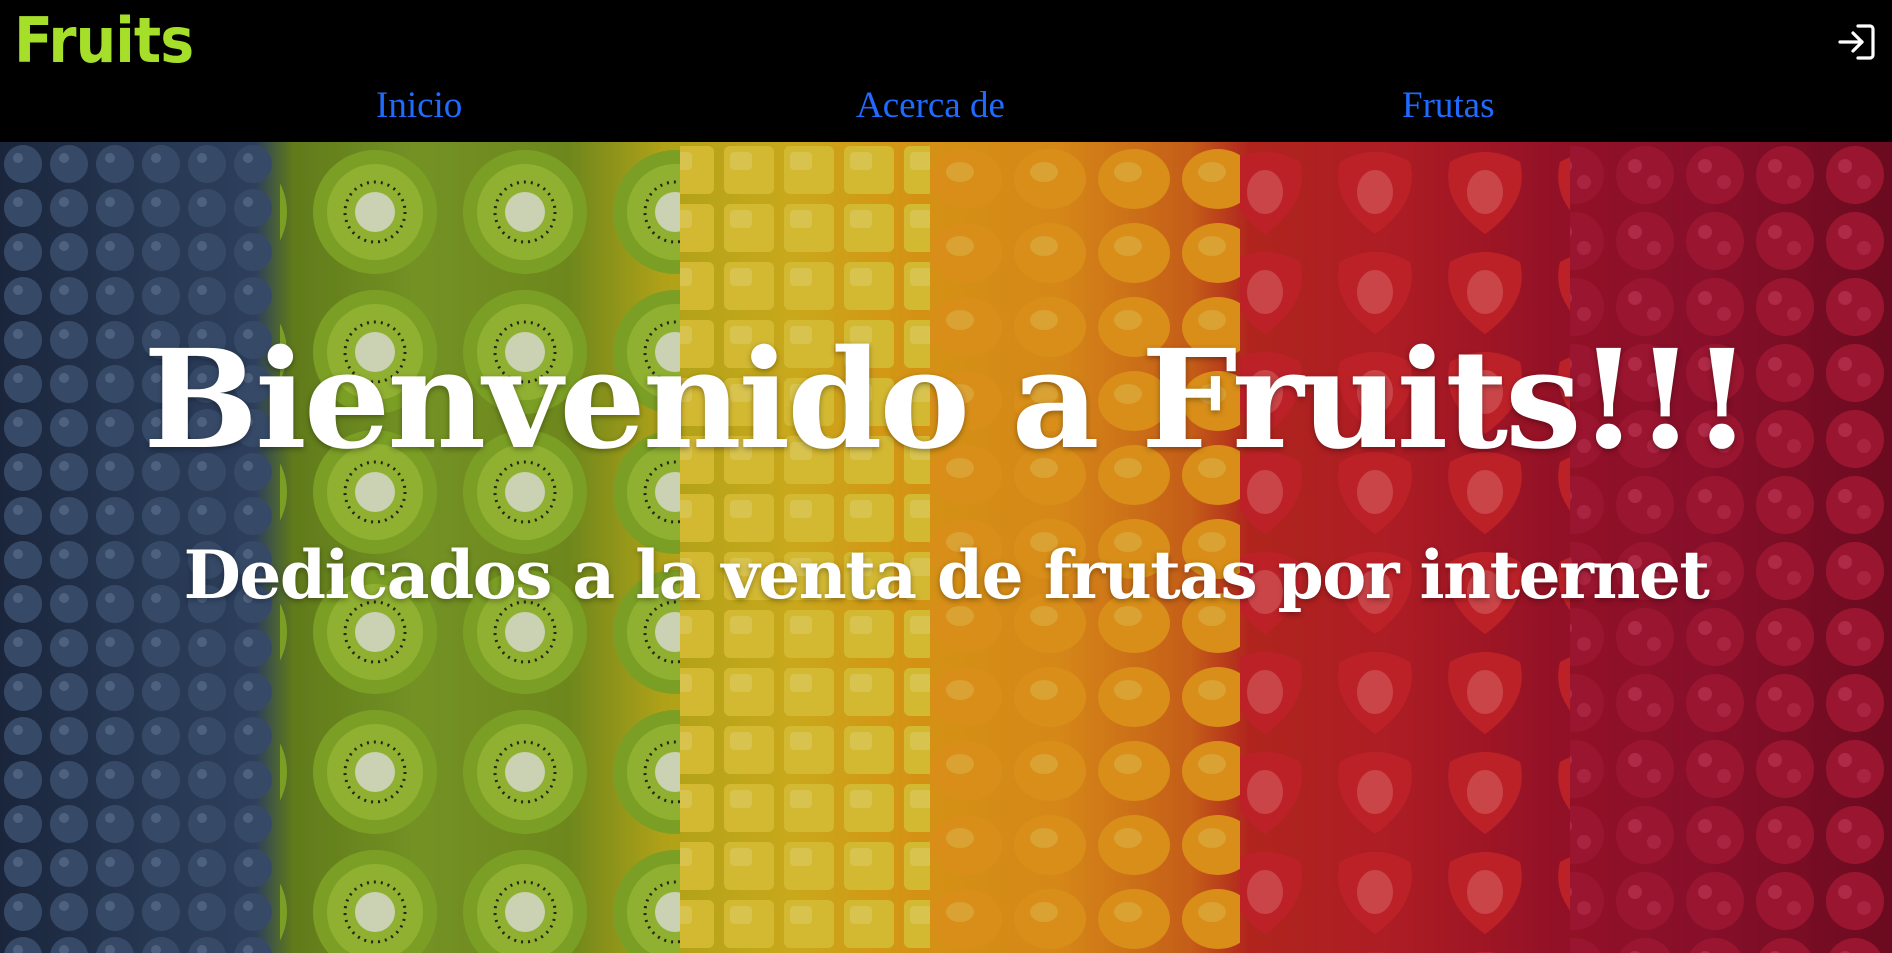 The width and height of the screenshot is (1892, 953). I want to click on login-button, so click(1856, 42).